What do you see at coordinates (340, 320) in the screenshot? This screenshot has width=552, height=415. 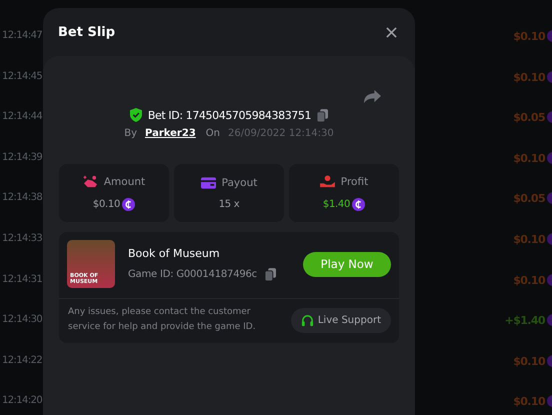 I see `live-support-button: Live Support` at bounding box center [340, 320].